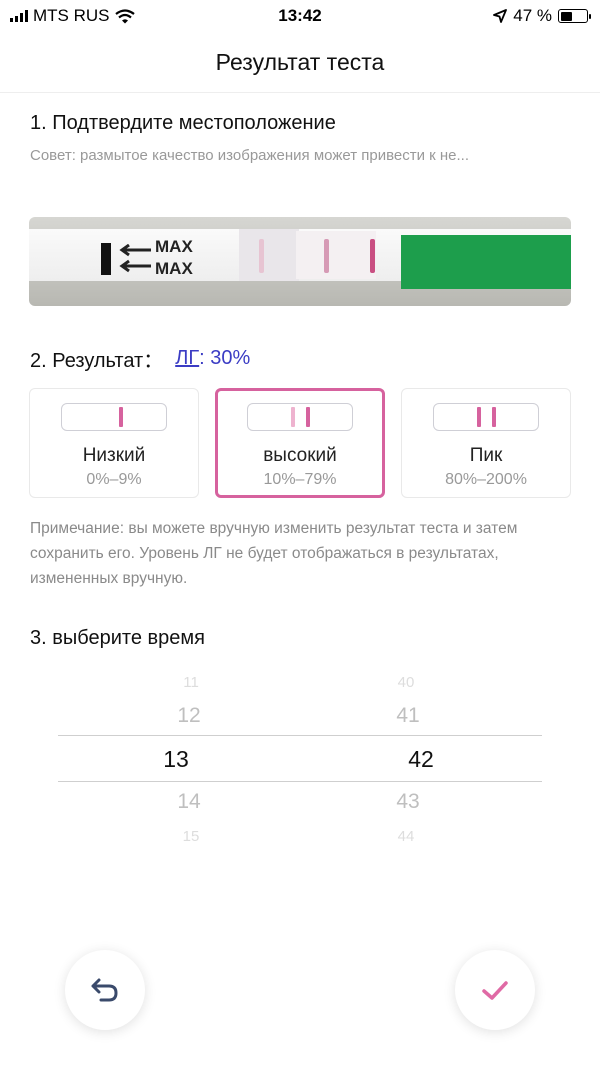 This screenshot has width=600, height=1066. I want to click on card-label: высокий, so click(300, 455).